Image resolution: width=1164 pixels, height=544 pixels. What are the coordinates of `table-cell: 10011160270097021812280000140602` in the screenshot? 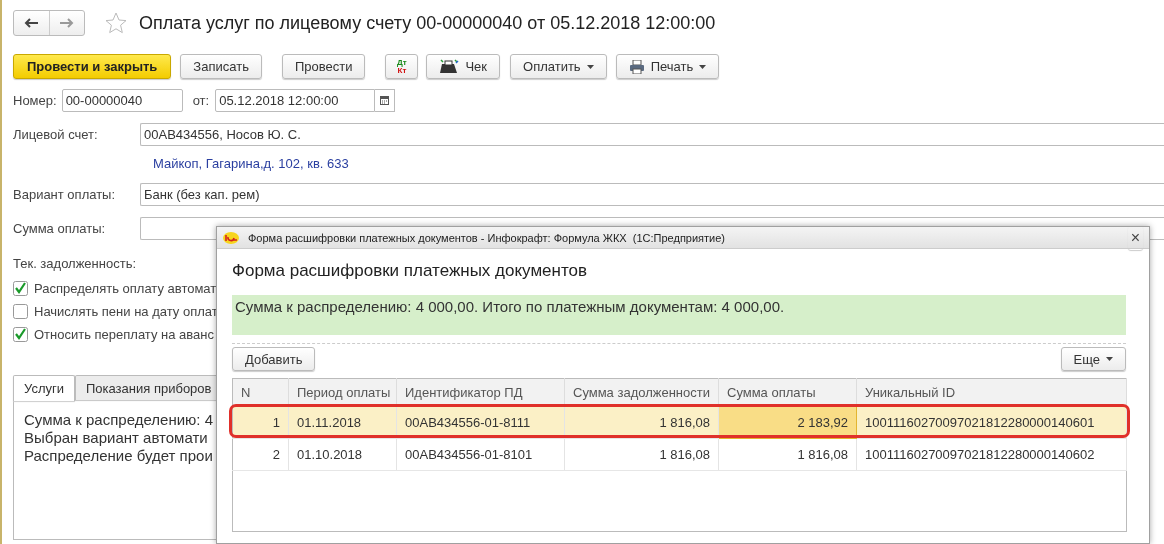 It's located at (991, 454).